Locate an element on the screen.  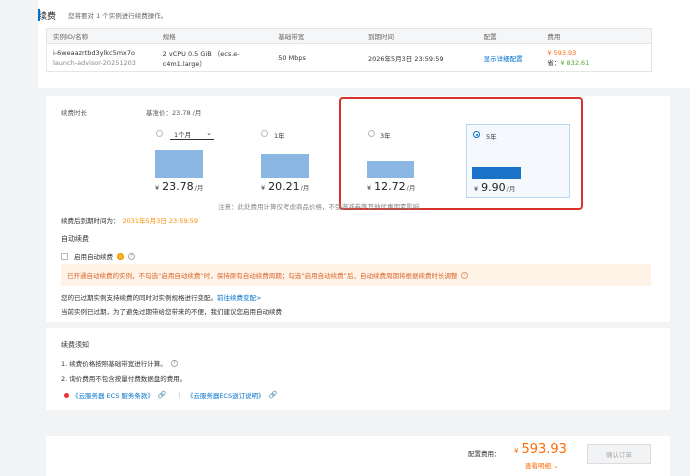
ecs-refund-link: 《云服务器ECS退订说明》 is located at coordinates (226, 395).